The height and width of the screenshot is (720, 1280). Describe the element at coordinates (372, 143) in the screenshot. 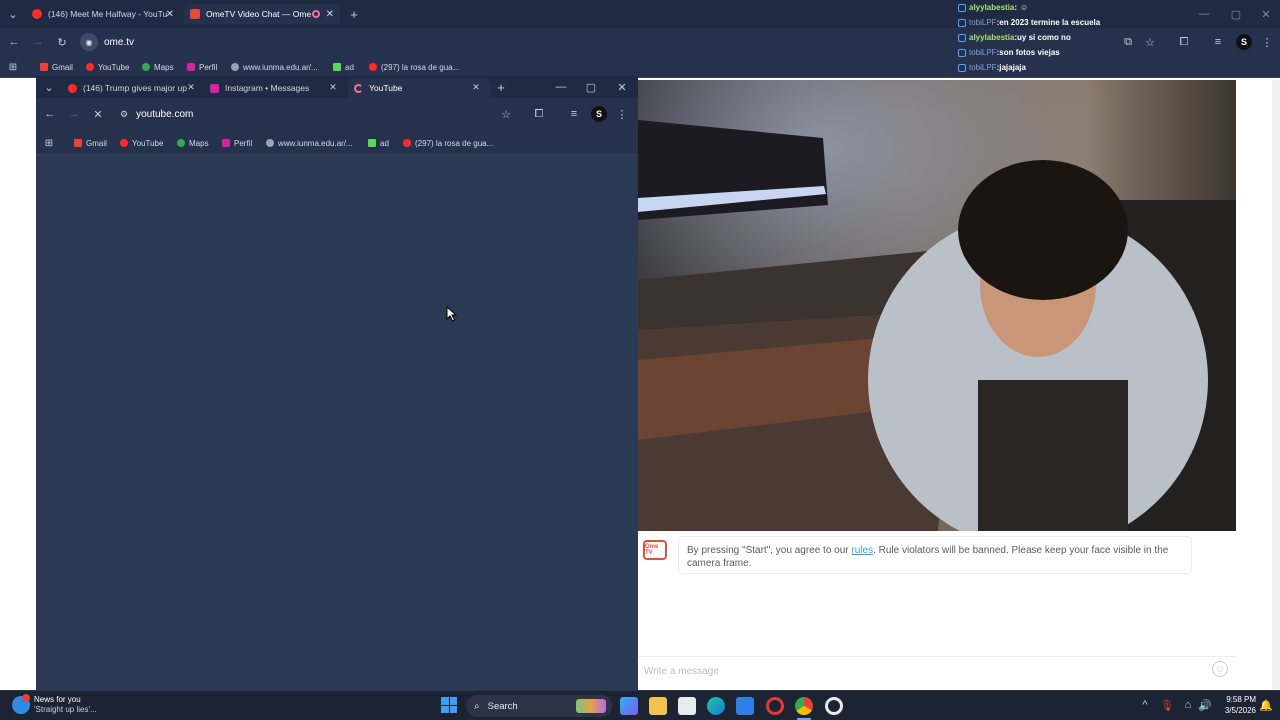

I see `ad-icon` at that location.